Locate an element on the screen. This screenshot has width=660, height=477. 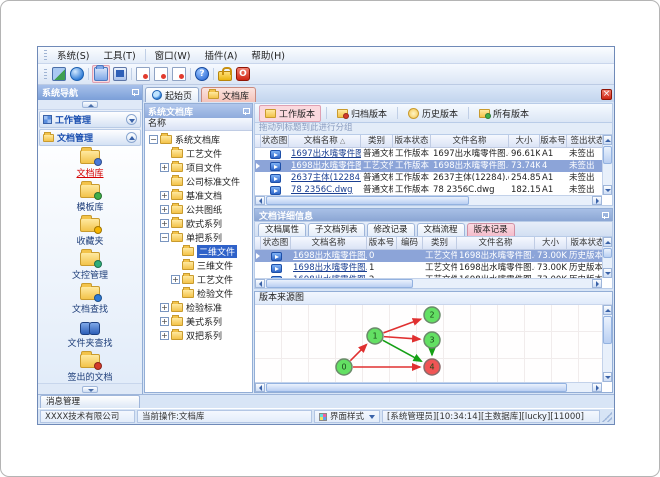
sidebar-item-doc-library: 文档库 is located at coordinates (90, 163).